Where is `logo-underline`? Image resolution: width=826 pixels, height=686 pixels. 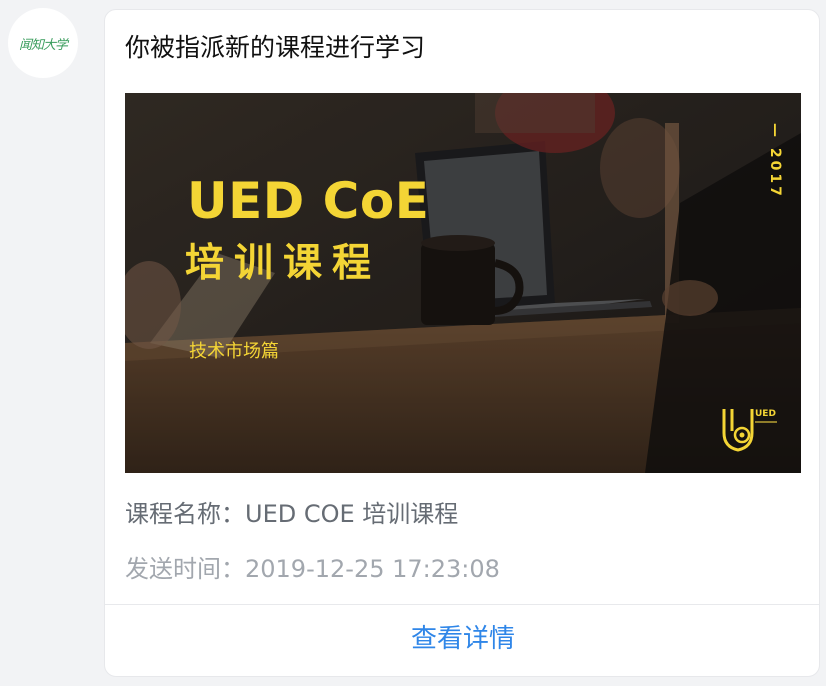 logo-underline is located at coordinates (766, 422).